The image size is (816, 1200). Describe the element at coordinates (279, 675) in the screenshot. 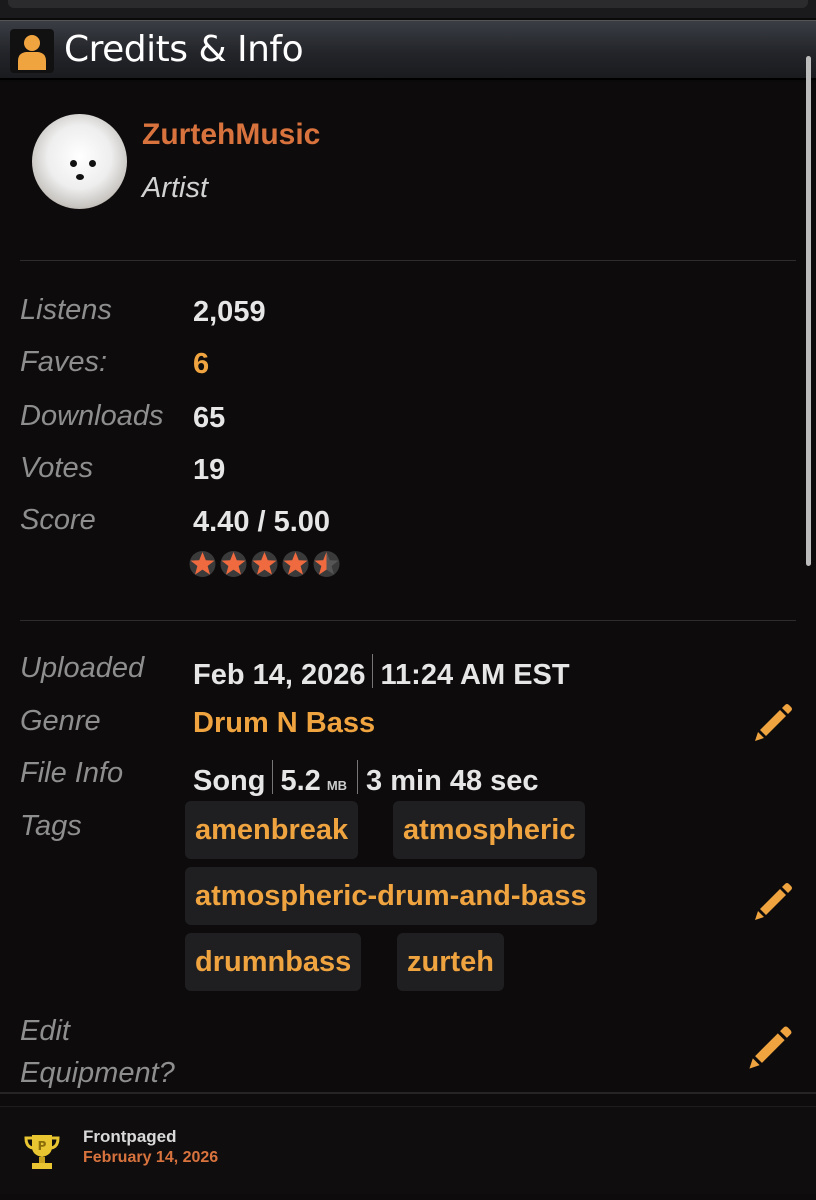

I see `uploaded-date: Feb 14, 2026` at that location.